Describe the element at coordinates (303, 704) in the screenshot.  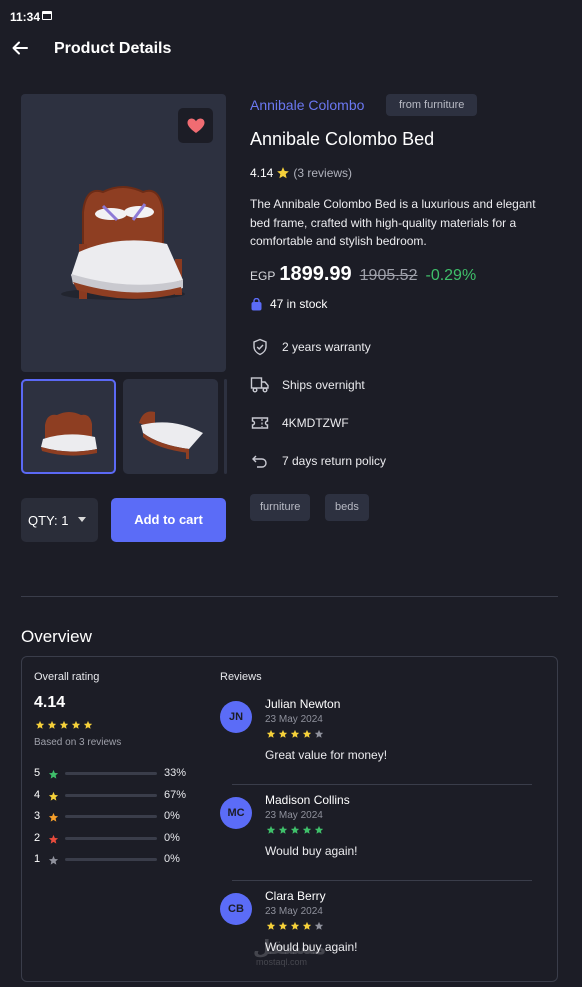
I see `reviewer-name: Julian Newton` at that location.